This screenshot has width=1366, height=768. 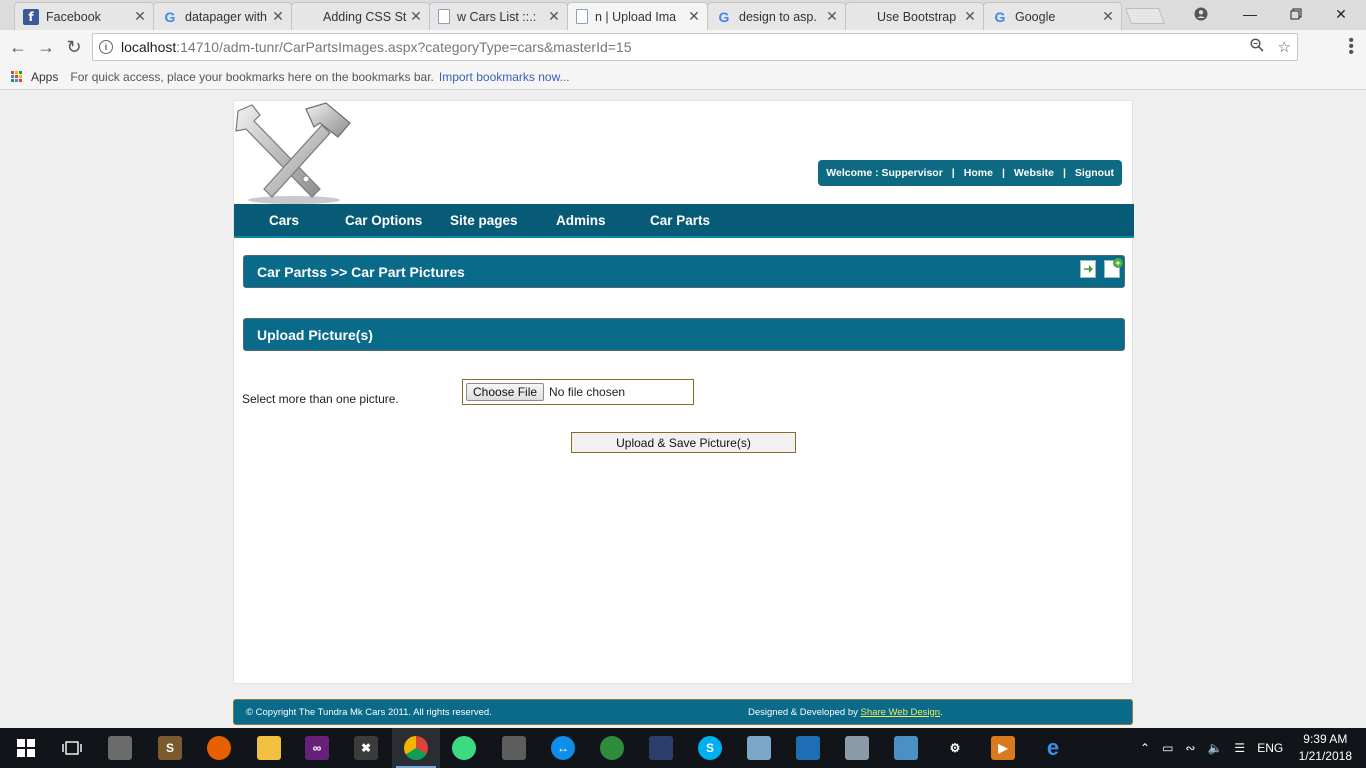 I want to click on firefox-icon, so click(x=219, y=748).